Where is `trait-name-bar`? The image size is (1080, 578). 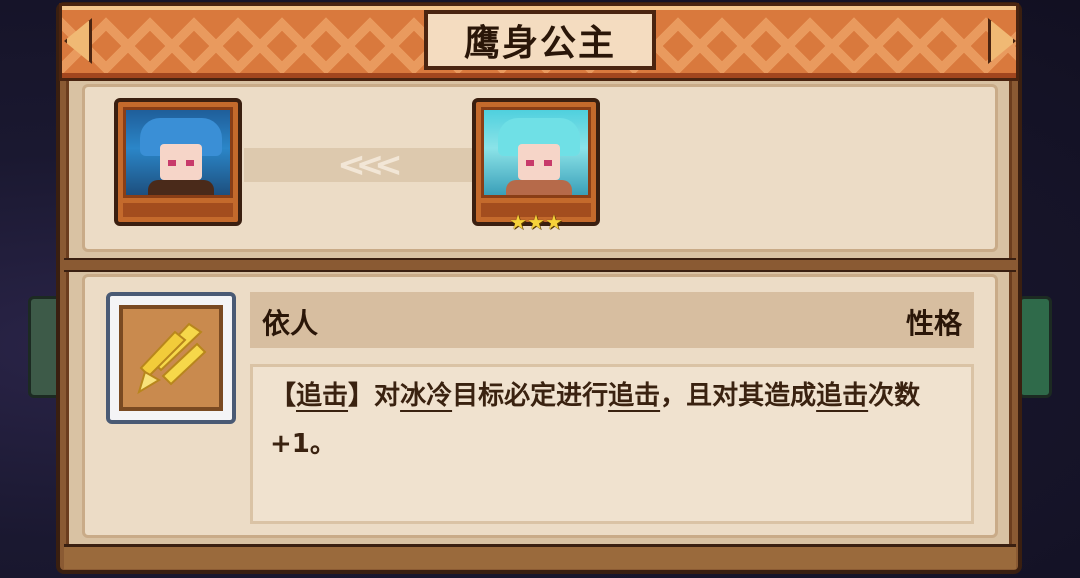
trait-name-bar is located at coordinates (612, 320).